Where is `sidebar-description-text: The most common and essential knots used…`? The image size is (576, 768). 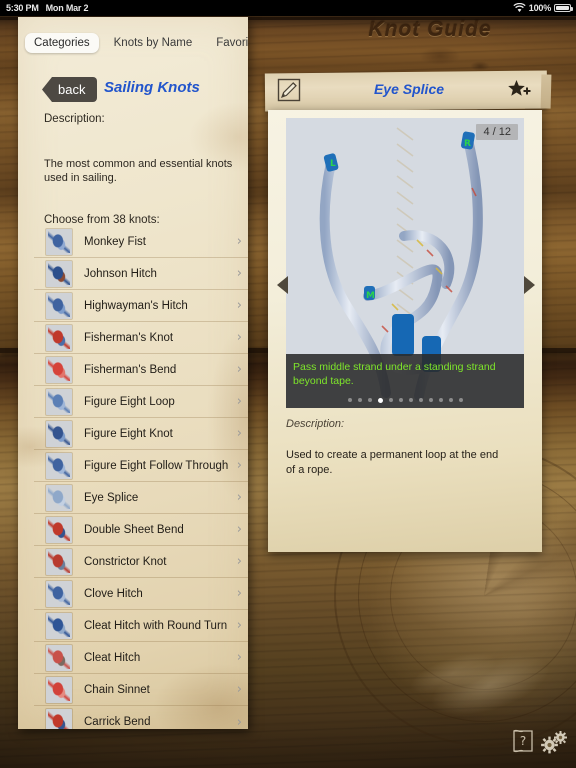
sidebar-description-text: The most common and essential knots used… is located at coordinates (138, 171).